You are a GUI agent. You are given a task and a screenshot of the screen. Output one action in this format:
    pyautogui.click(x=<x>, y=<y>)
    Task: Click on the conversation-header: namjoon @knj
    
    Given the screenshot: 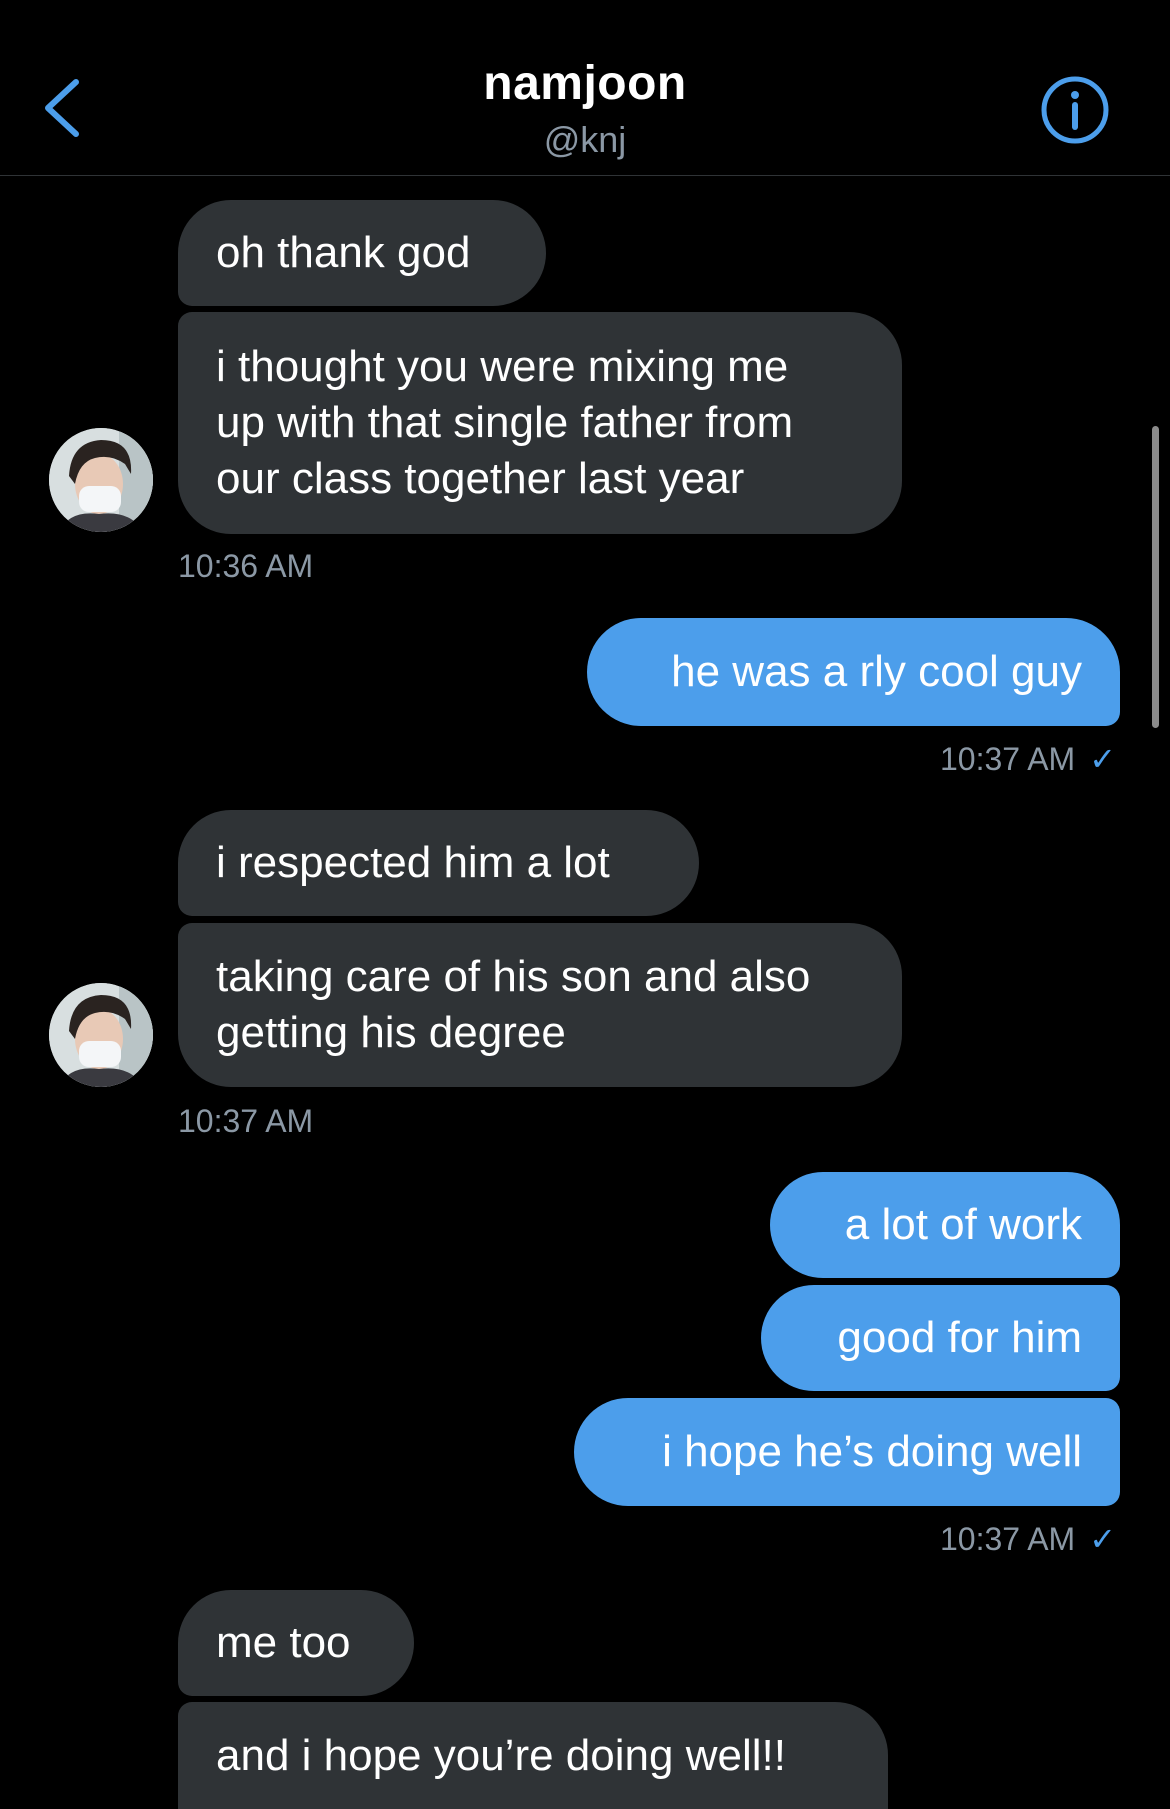 What is the action you would take?
    pyautogui.click(x=585, y=88)
    